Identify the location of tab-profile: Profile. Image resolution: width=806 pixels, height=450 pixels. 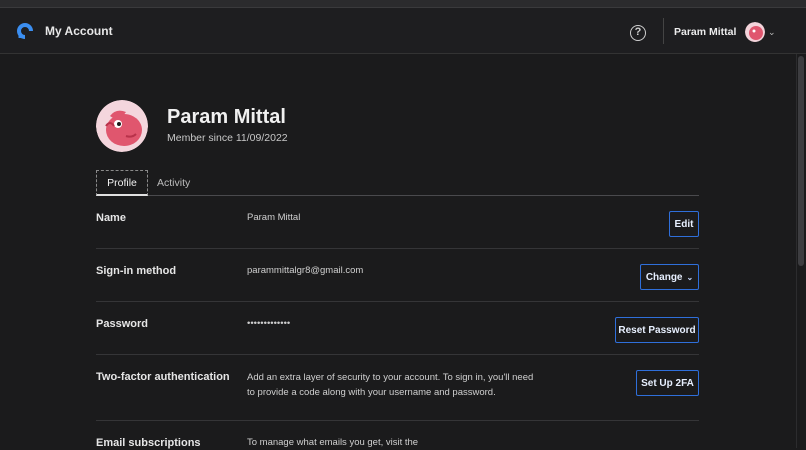
(122, 183).